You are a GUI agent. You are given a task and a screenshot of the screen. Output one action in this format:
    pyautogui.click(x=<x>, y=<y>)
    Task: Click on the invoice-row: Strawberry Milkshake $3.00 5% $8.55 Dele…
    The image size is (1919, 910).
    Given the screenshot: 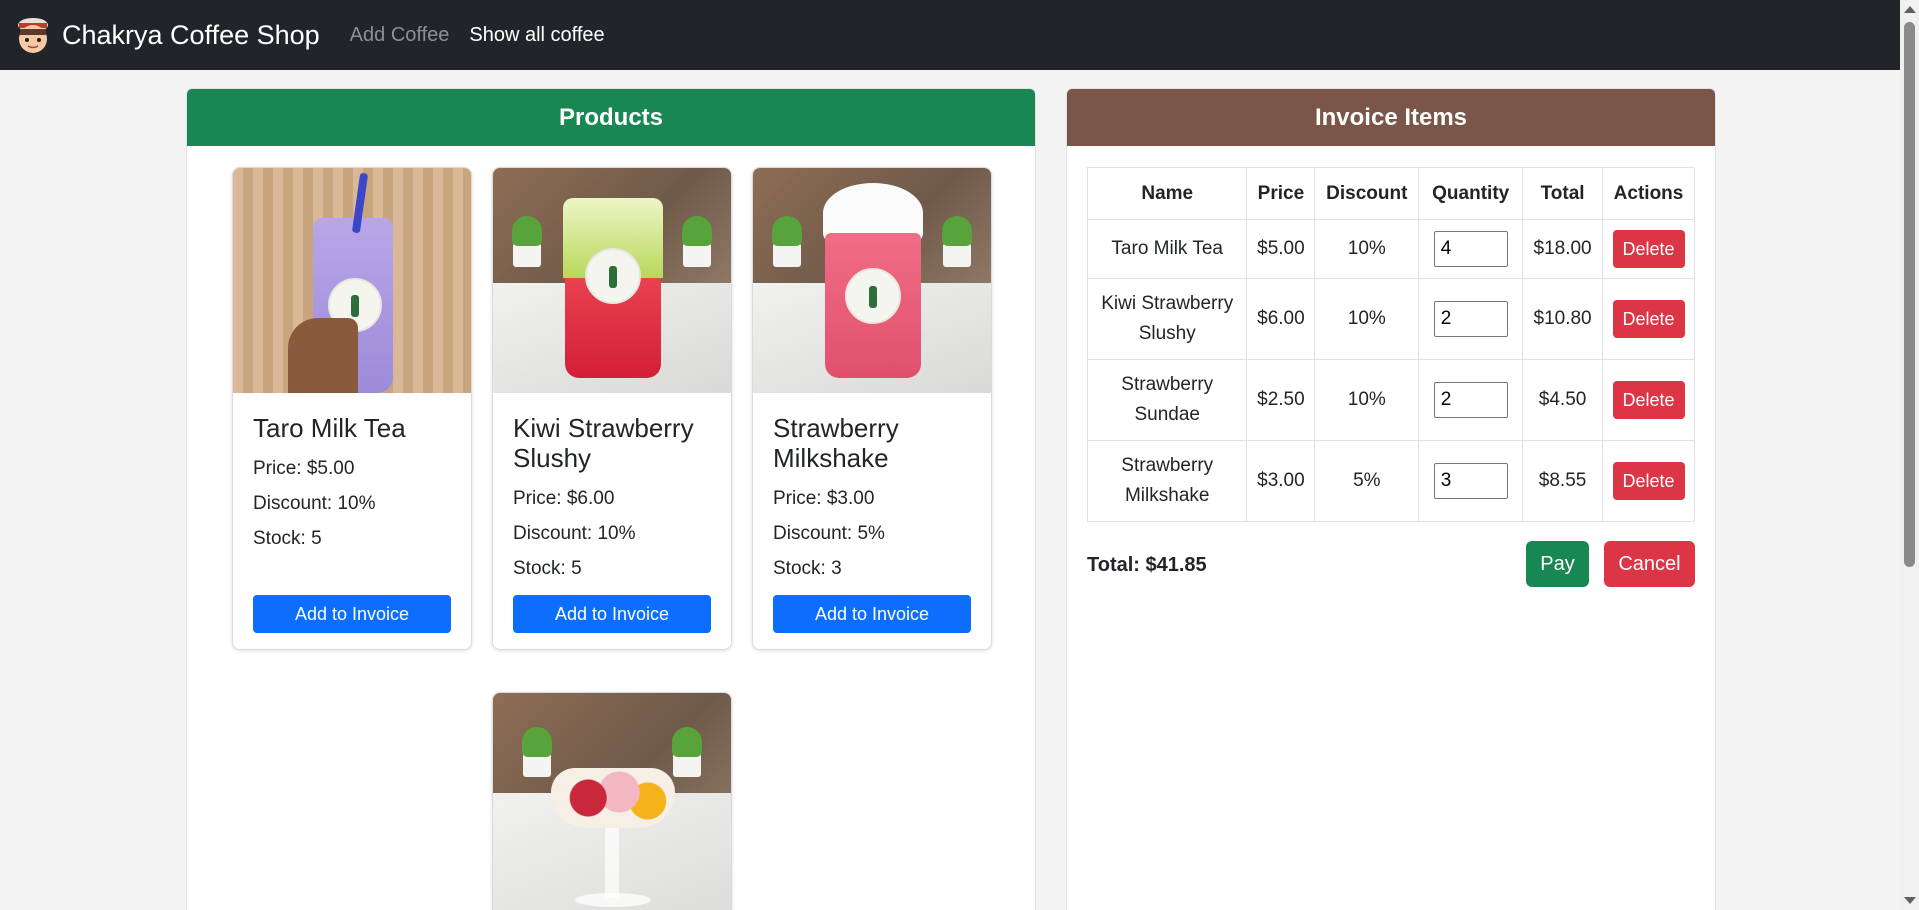 What is the action you would take?
    pyautogui.click(x=1390, y=481)
    